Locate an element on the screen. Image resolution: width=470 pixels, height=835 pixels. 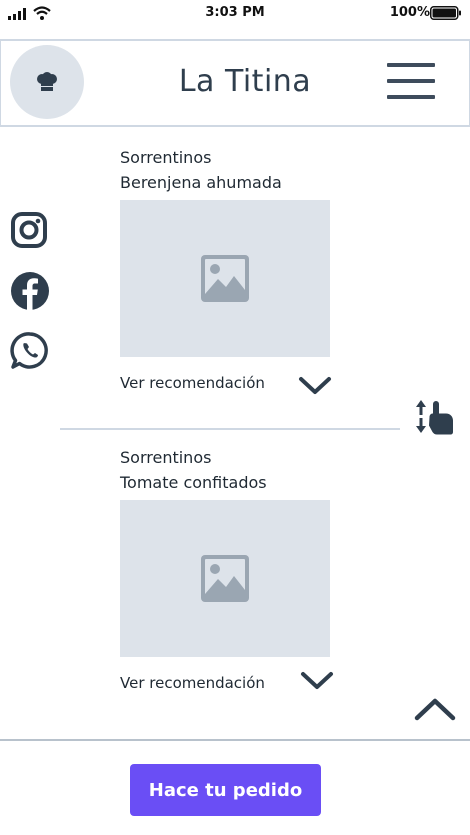
footer-divider is located at coordinates (235, 740).